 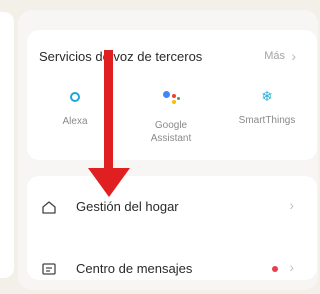 What do you see at coordinates (75, 108) in the screenshot?
I see `service-alexa: Alexa` at bounding box center [75, 108].